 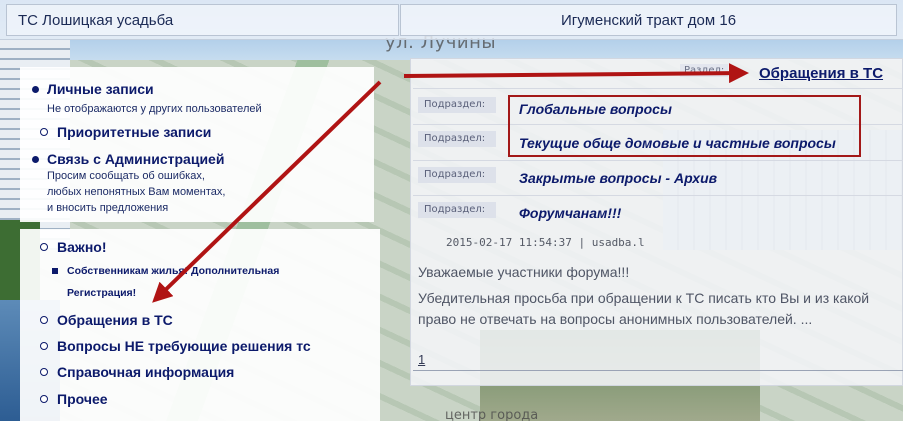 What do you see at coordinates (101, 293) in the screenshot?
I see `menu-owners-registration-line-2: Регистрация!` at bounding box center [101, 293].